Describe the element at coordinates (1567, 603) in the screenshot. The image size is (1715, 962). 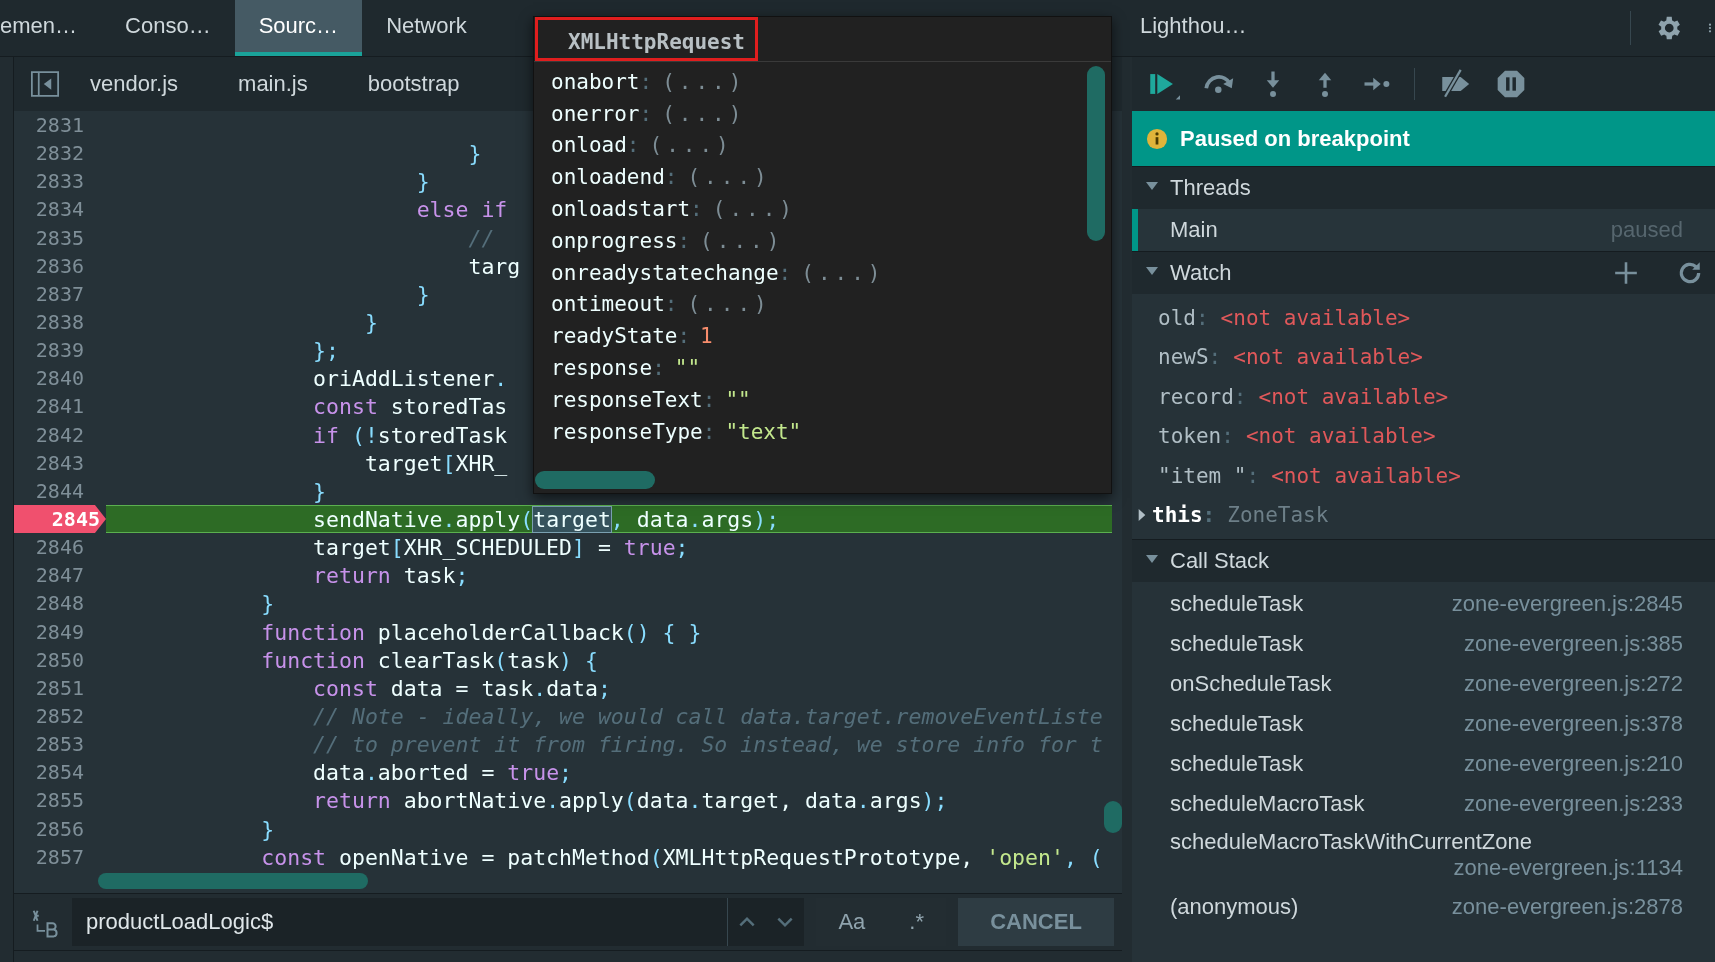
I see `frame-location: zone-evergreen.js:2845` at that location.